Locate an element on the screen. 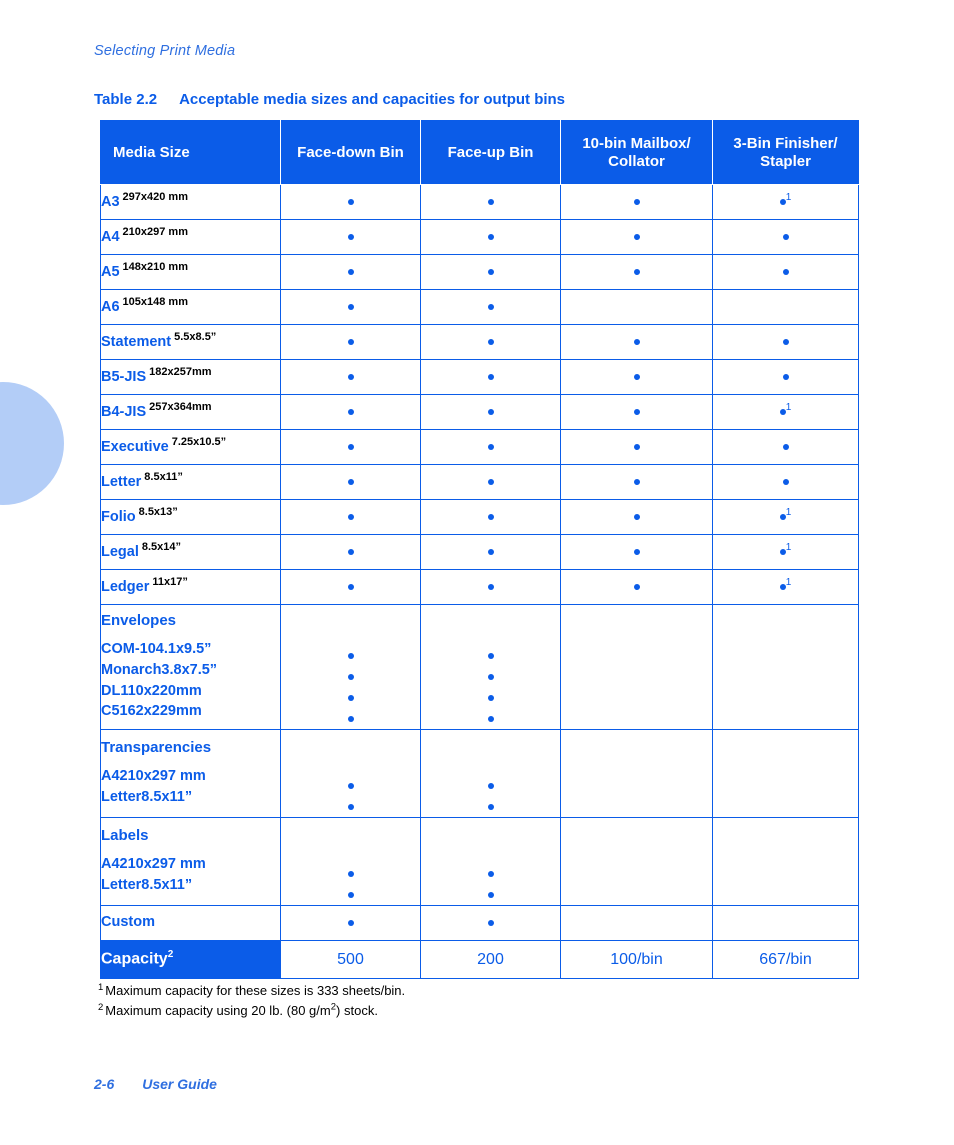 This screenshot has width=954, height=1145. media-size-name: Legal is located at coordinates (120, 551).